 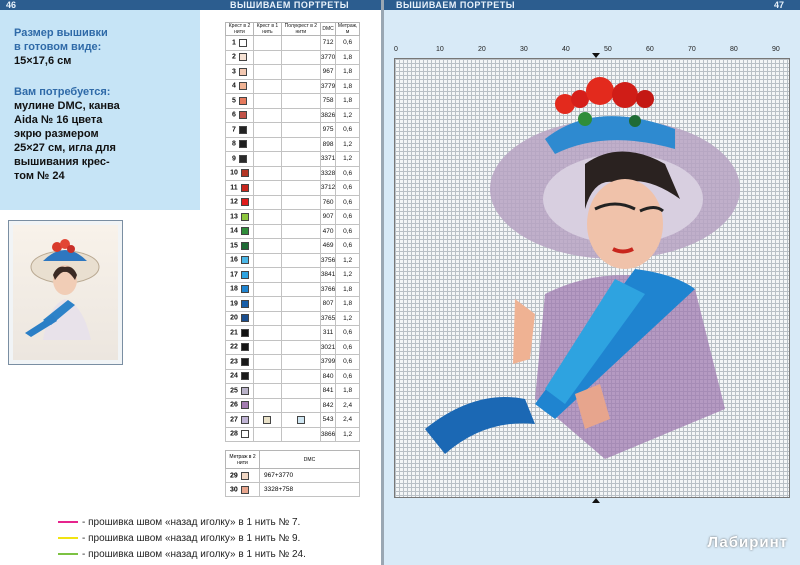 I want to click on key-dmc: 3841, so click(x=328, y=275).